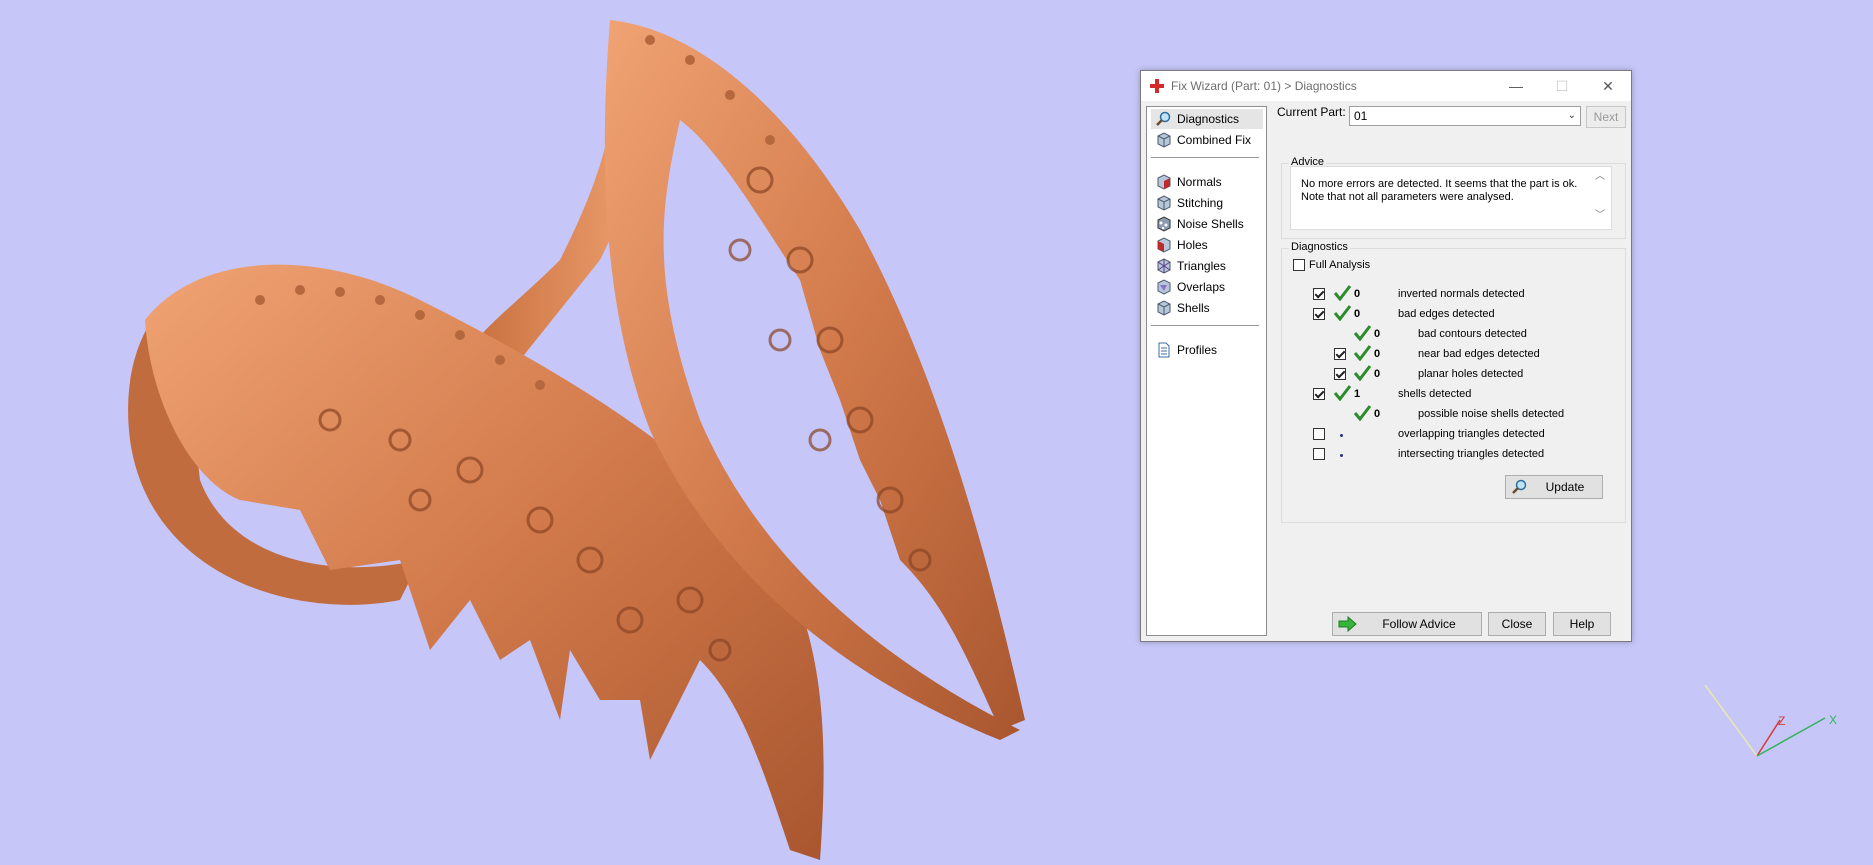  I want to click on nav-item-noise-shells: Noise Shells, so click(1207, 224).